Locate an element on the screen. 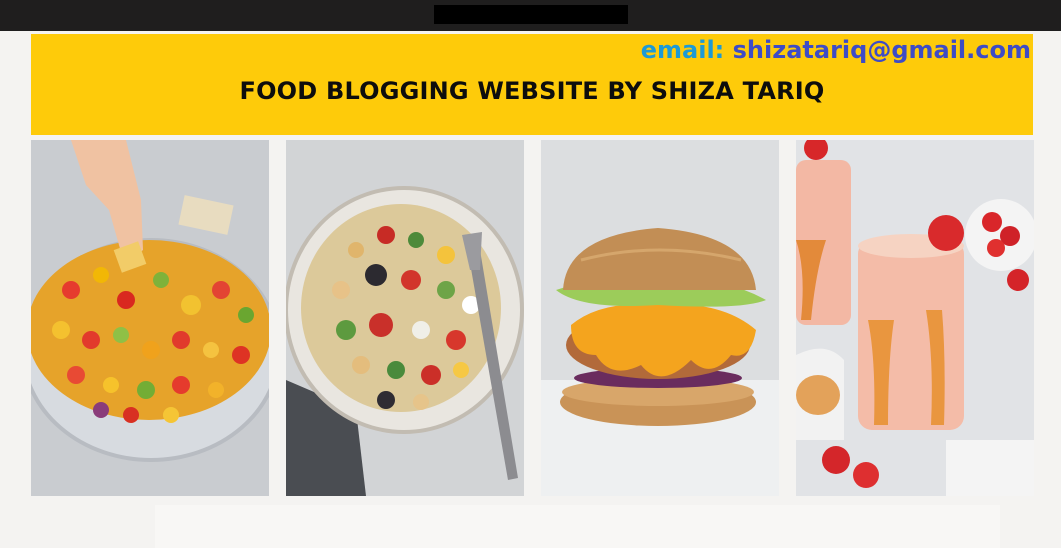 This screenshot has width=1061, height=548. strawberry-smoothie-photo is located at coordinates (915, 318).